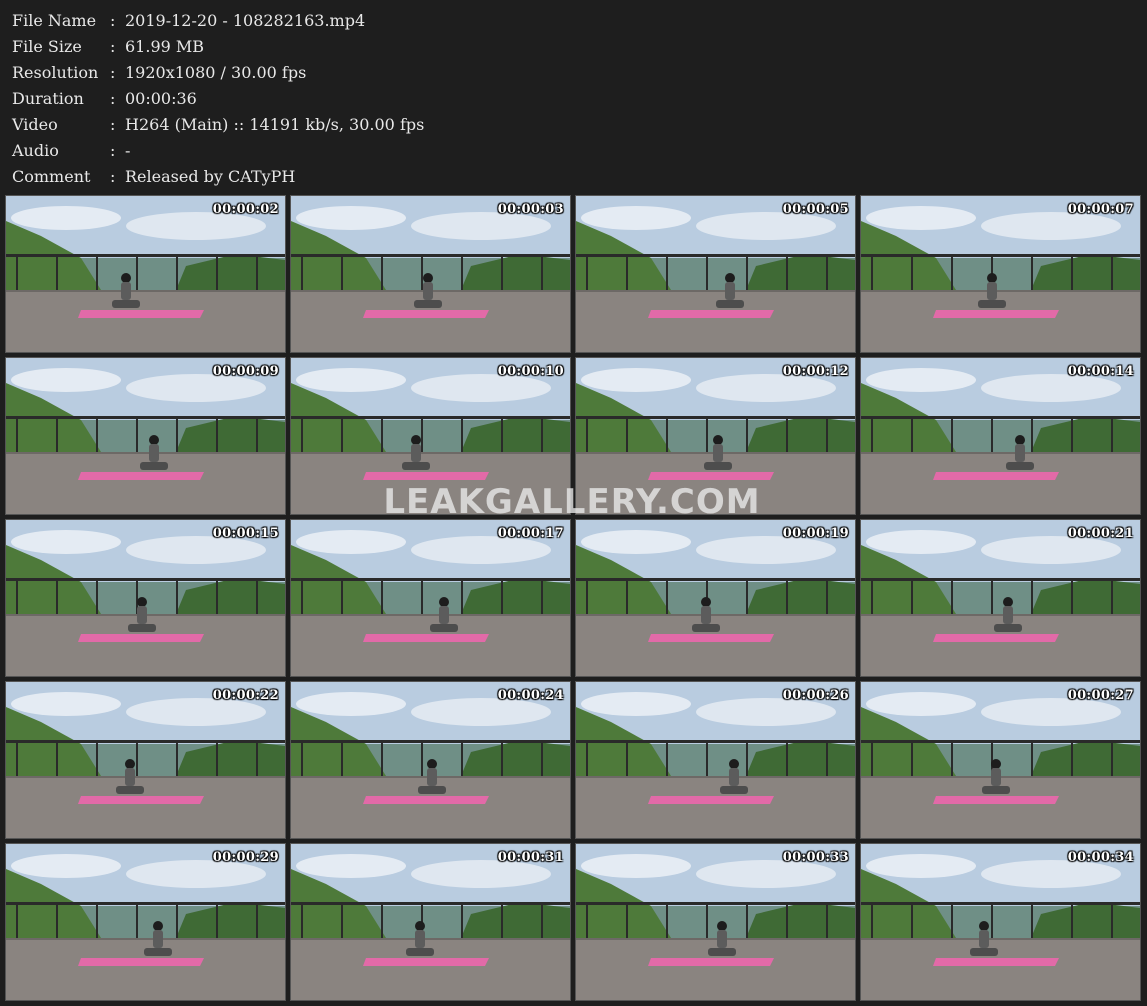  I want to click on video-thumbnail: 00:00:33, so click(715, 922).